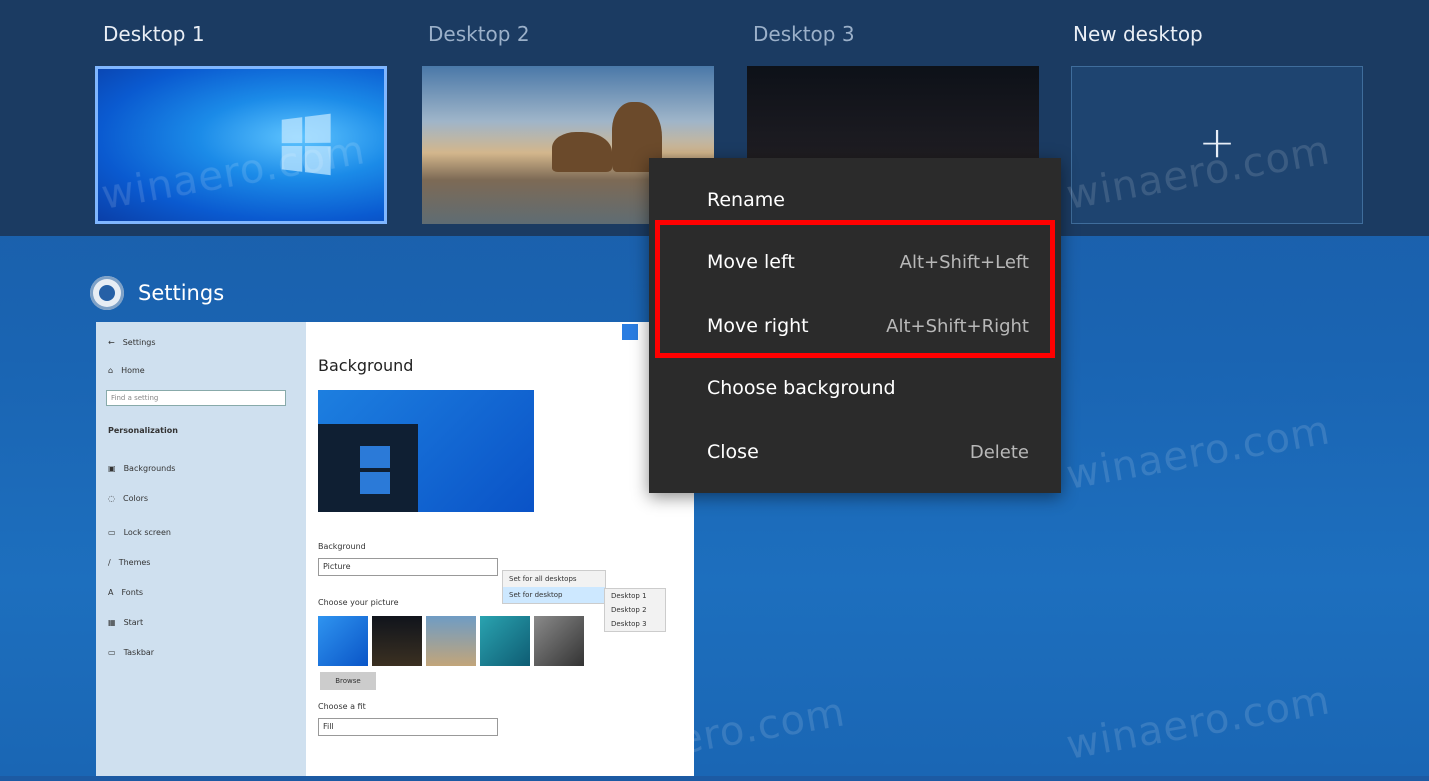 Image resolution: width=1429 pixels, height=781 pixels. I want to click on section-label: Personalization, so click(143, 430).